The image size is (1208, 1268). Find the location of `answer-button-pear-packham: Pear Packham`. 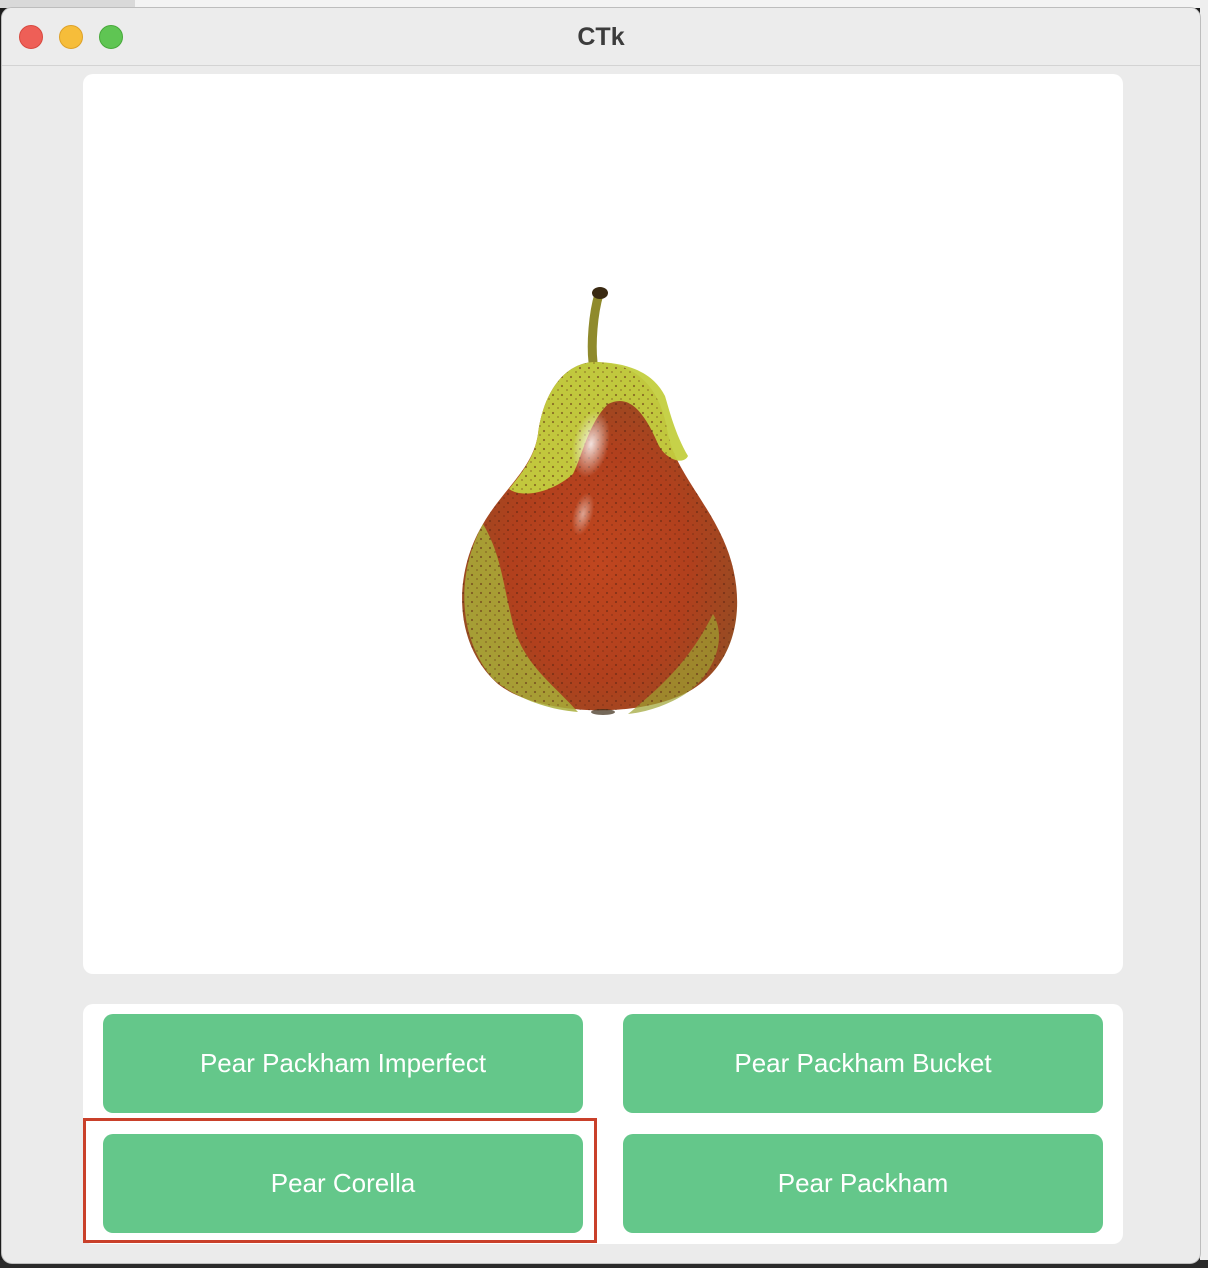

answer-button-pear-packham: Pear Packham is located at coordinates (863, 1183).